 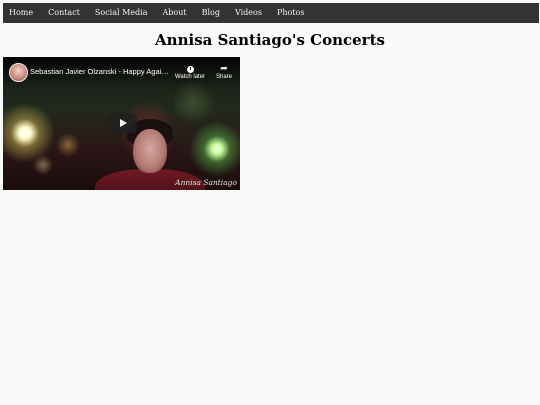 What do you see at coordinates (18, 72) in the screenshot?
I see `channel-avatar` at bounding box center [18, 72].